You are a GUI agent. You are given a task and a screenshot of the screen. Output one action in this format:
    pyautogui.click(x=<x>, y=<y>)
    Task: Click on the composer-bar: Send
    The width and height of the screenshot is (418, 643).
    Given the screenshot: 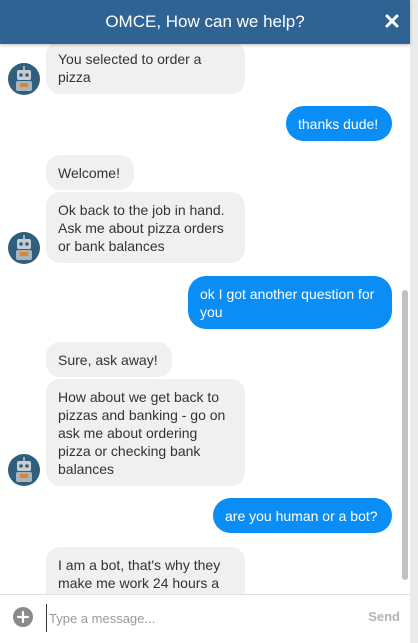 What is the action you would take?
    pyautogui.click(x=205, y=618)
    